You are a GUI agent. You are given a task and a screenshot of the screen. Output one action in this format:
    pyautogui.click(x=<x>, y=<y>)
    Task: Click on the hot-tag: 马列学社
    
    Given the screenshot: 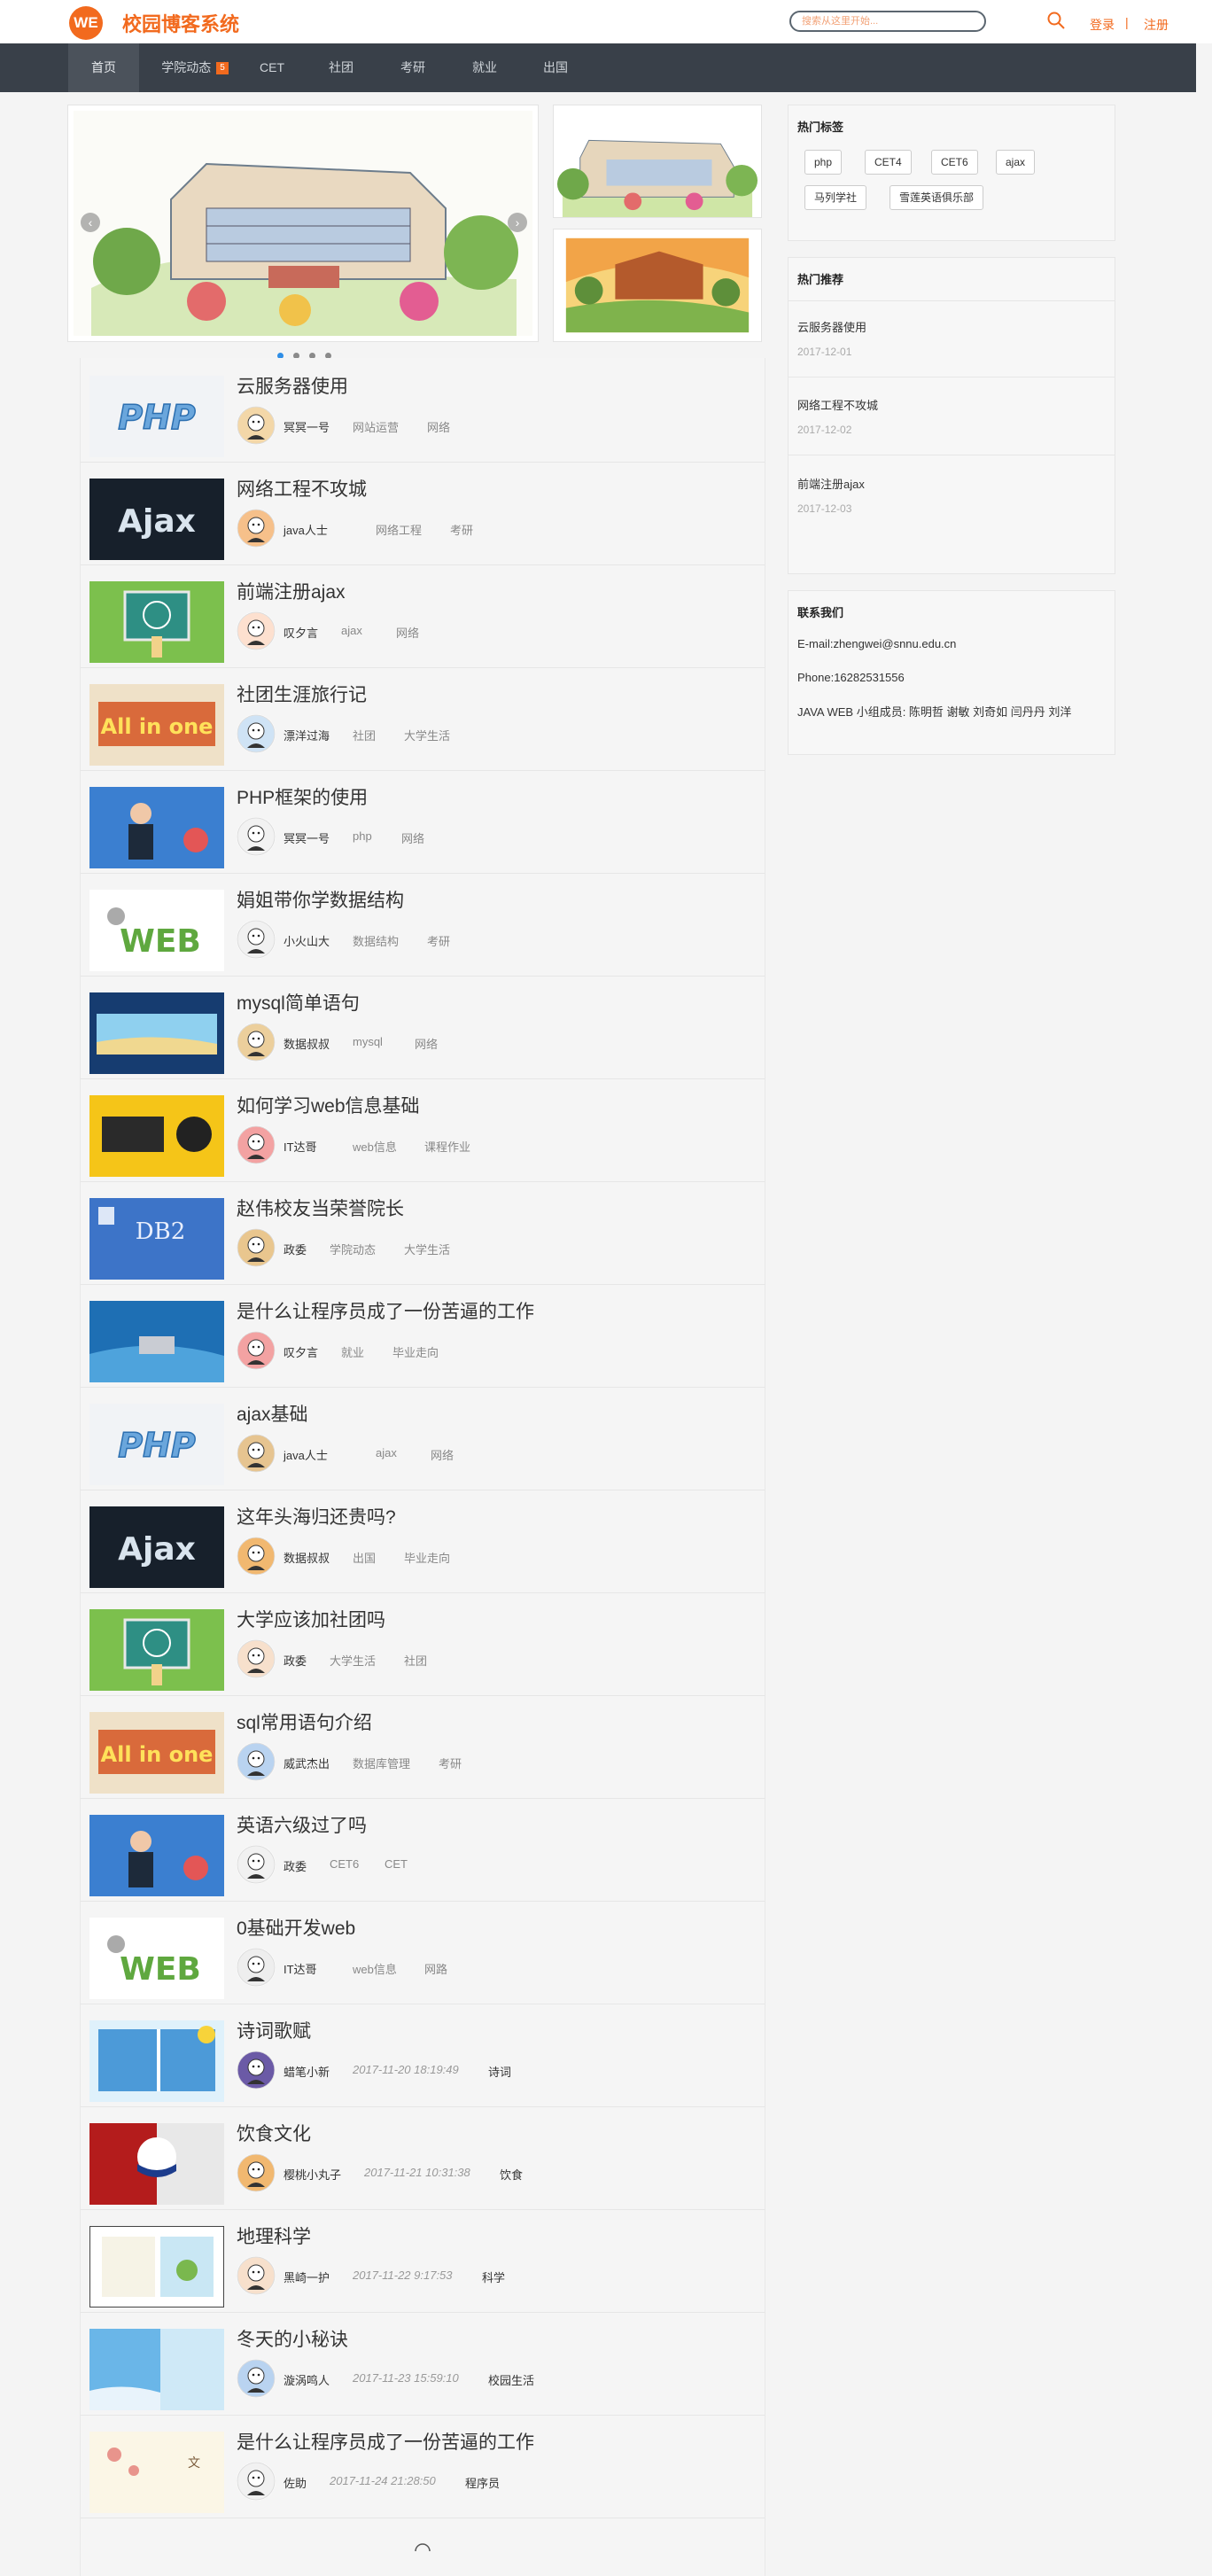 What is the action you would take?
    pyautogui.click(x=835, y=198)
    